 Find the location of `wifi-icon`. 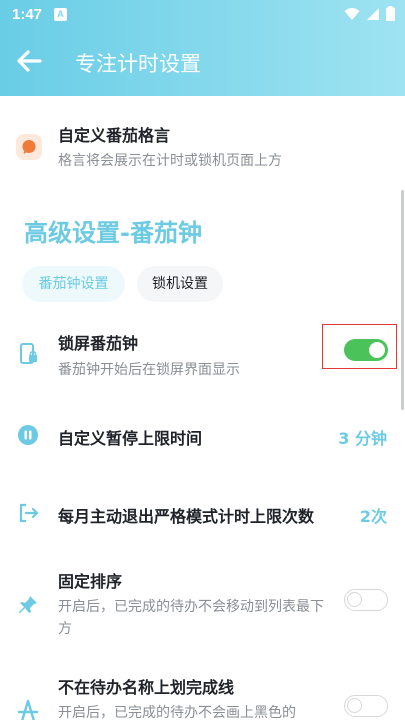

wifi-icon is located at coordinates (352, 13).